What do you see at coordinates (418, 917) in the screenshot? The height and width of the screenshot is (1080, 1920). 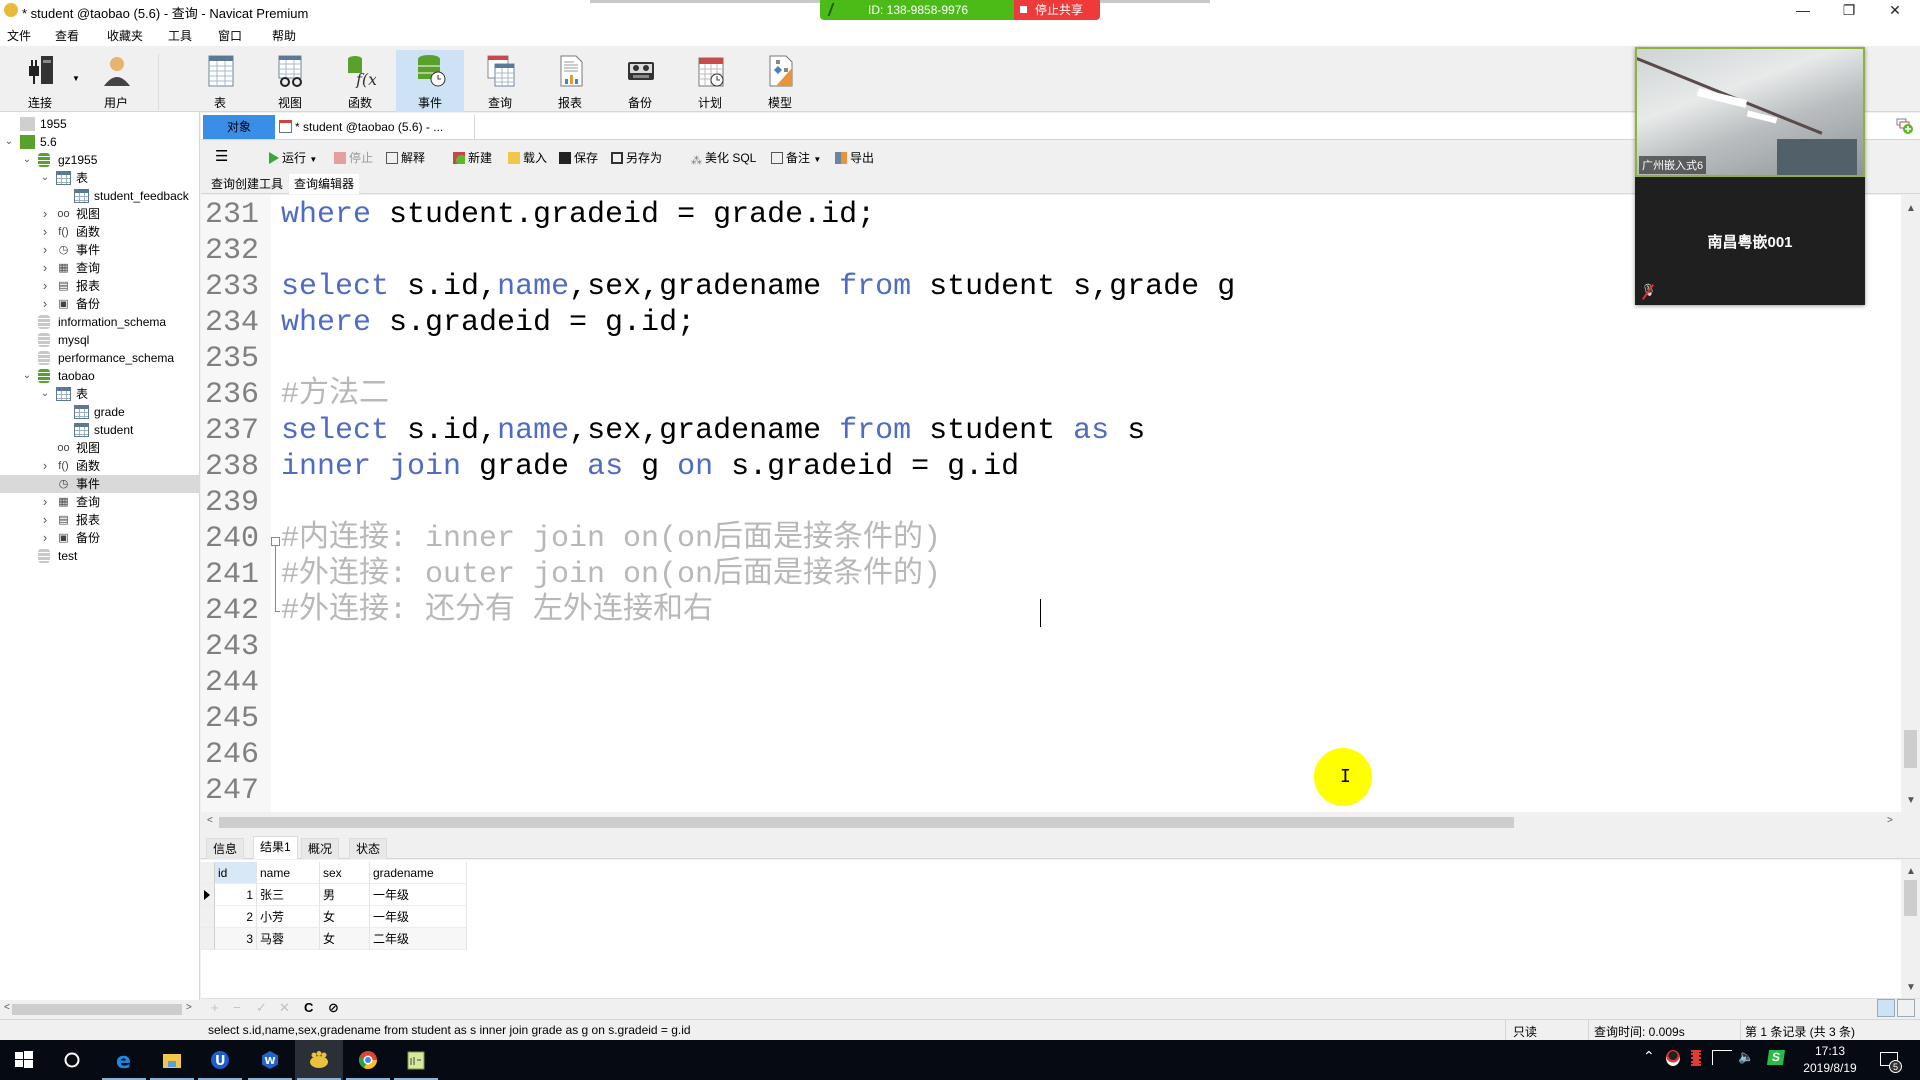 I see `cell-gradename: 一年级` at bounding box center [418, 917].